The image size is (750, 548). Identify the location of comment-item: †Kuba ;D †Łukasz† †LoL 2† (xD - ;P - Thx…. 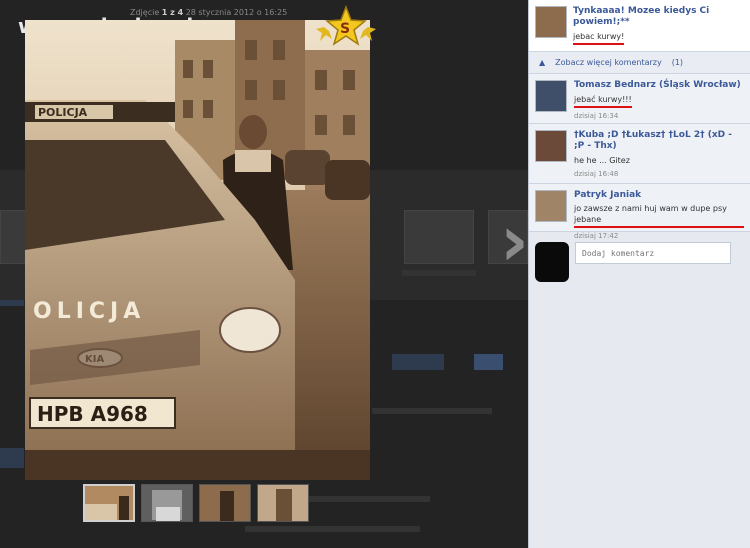
(639, 154).